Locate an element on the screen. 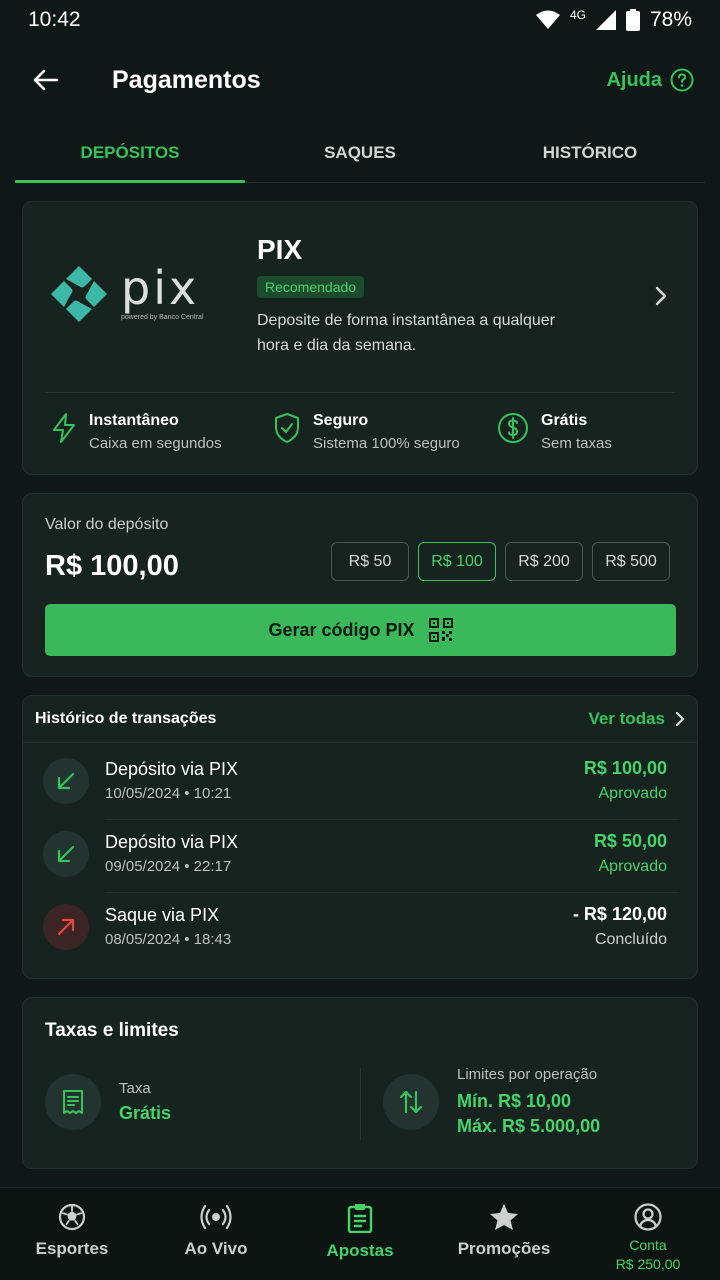  fees-title: Taxas e limites is located at coordinates (112, 1030).